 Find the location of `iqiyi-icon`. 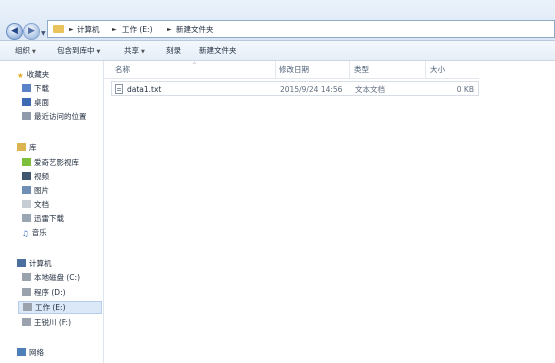

iqiyi-icon is located at coordinates (26, 162).